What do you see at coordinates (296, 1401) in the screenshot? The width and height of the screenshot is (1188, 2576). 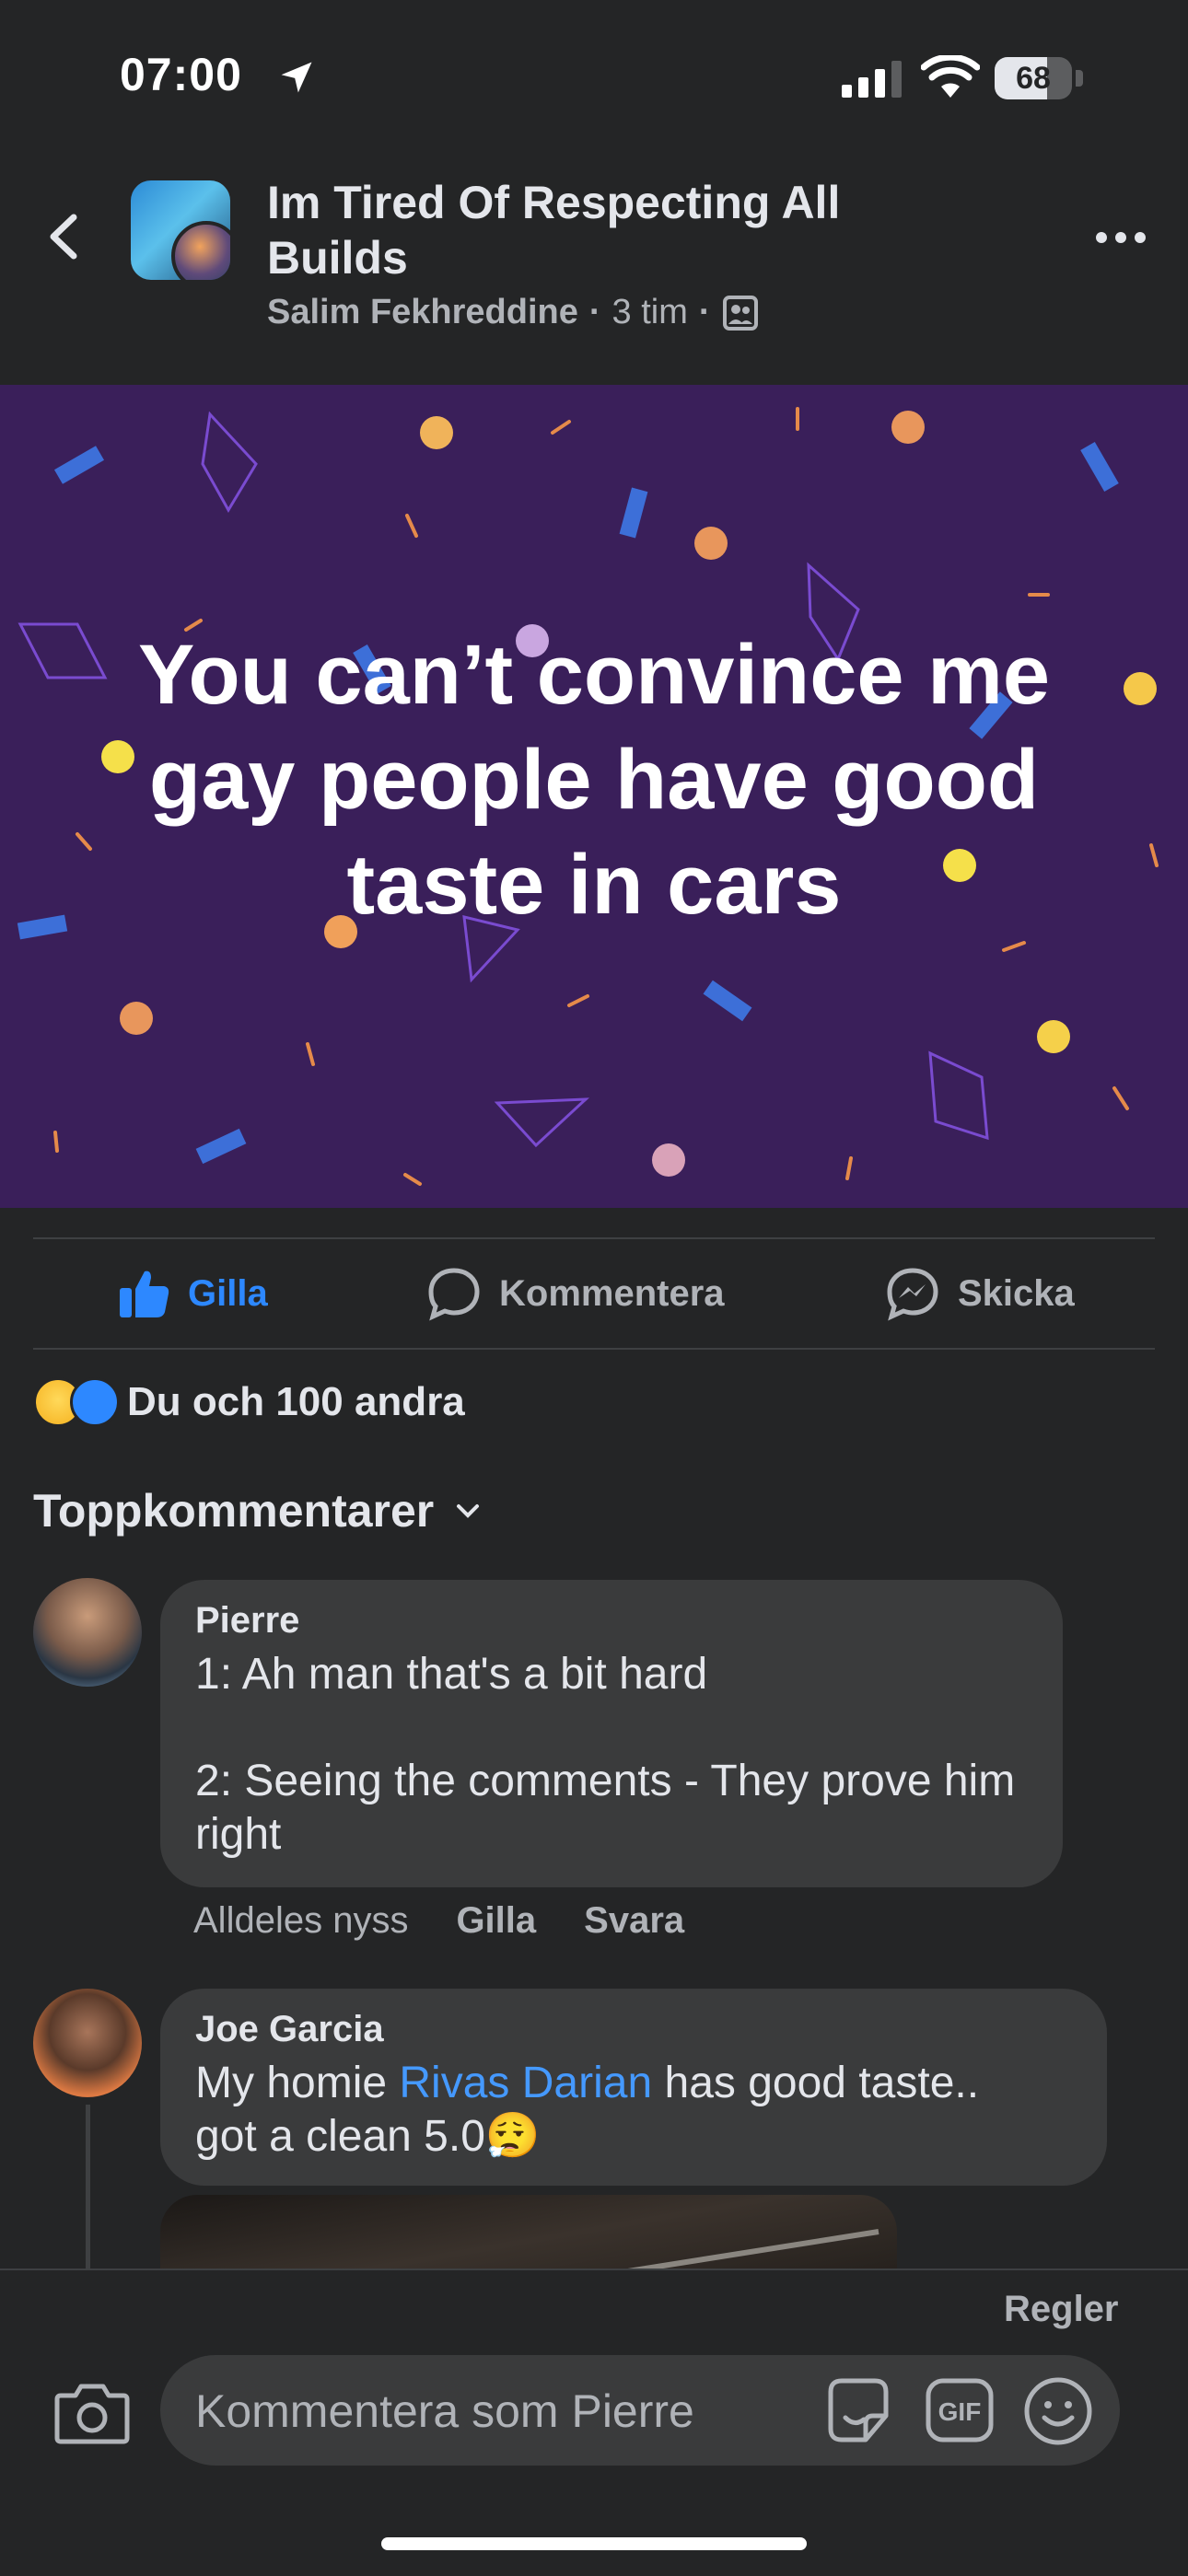 I see `reactions-text: Du och 100 andra` at bounding box center [296, 1401].